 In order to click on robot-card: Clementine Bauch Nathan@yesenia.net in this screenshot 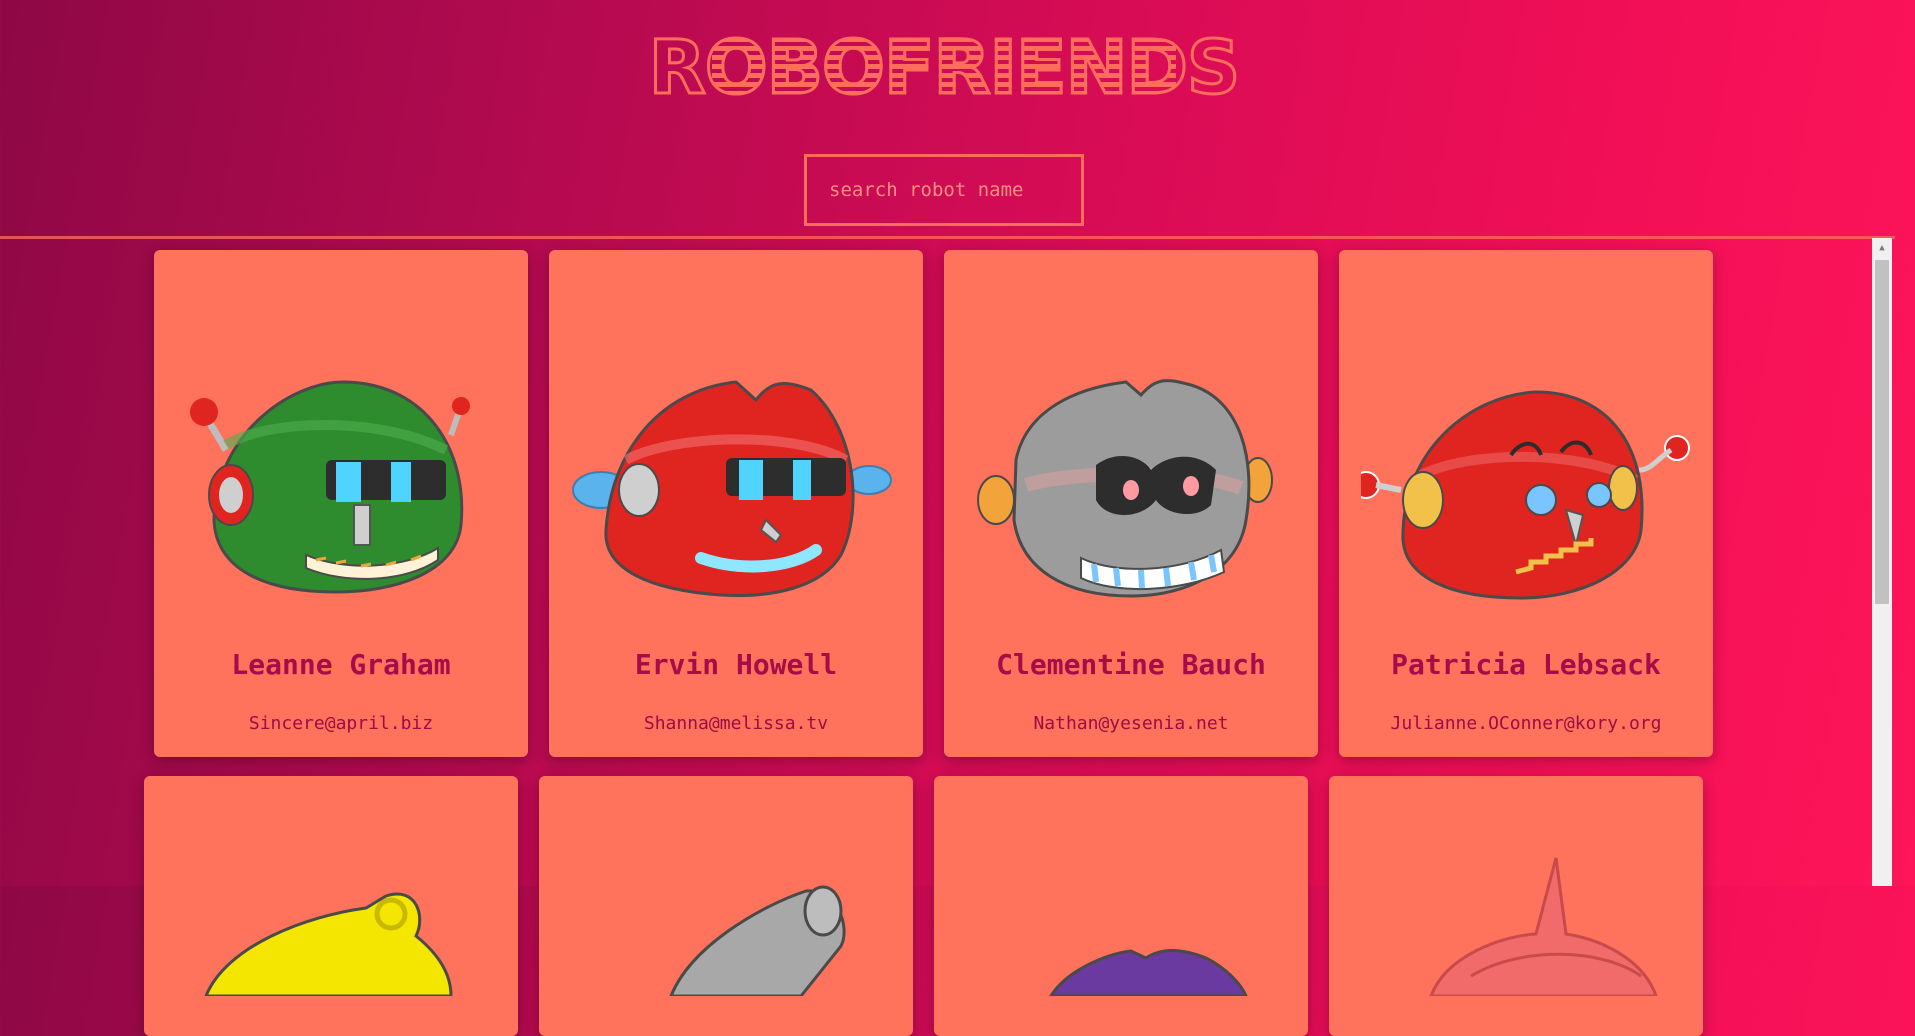, I will do `click(1131, 503)`.